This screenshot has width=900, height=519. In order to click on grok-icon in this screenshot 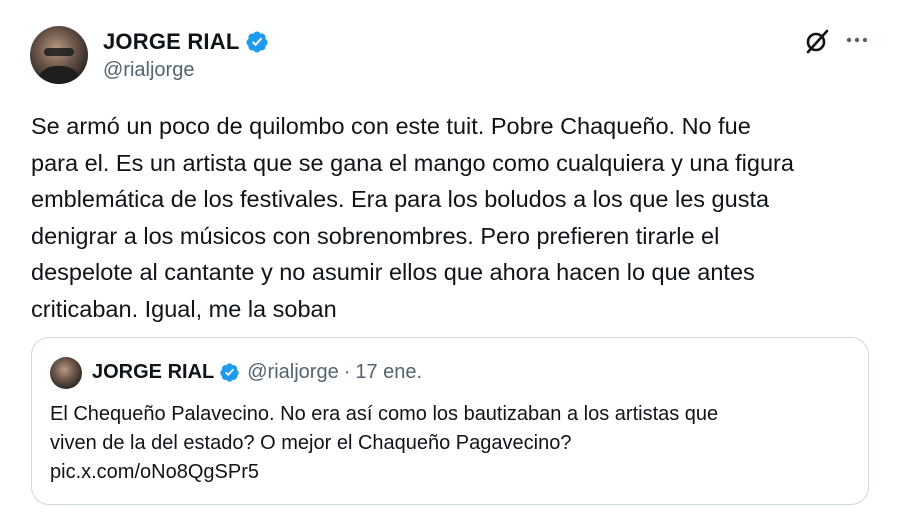, I will do `click(817, 41)`.